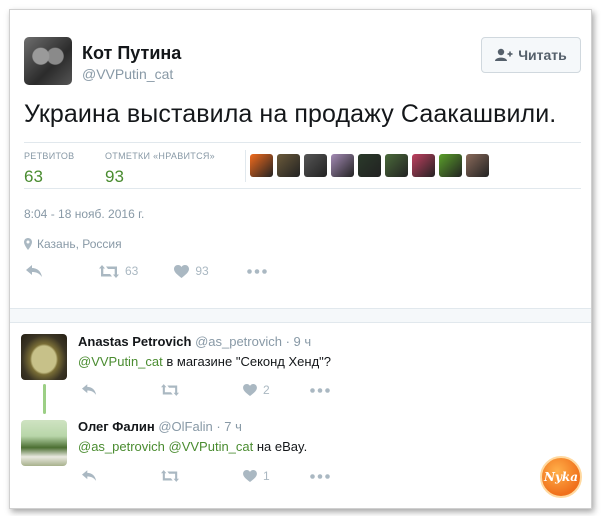 The image size is (601, 516). What do you see at coordinates (191, 271) in the screenshot?
I see `like-button: 93` at bounding box center [191, 271].